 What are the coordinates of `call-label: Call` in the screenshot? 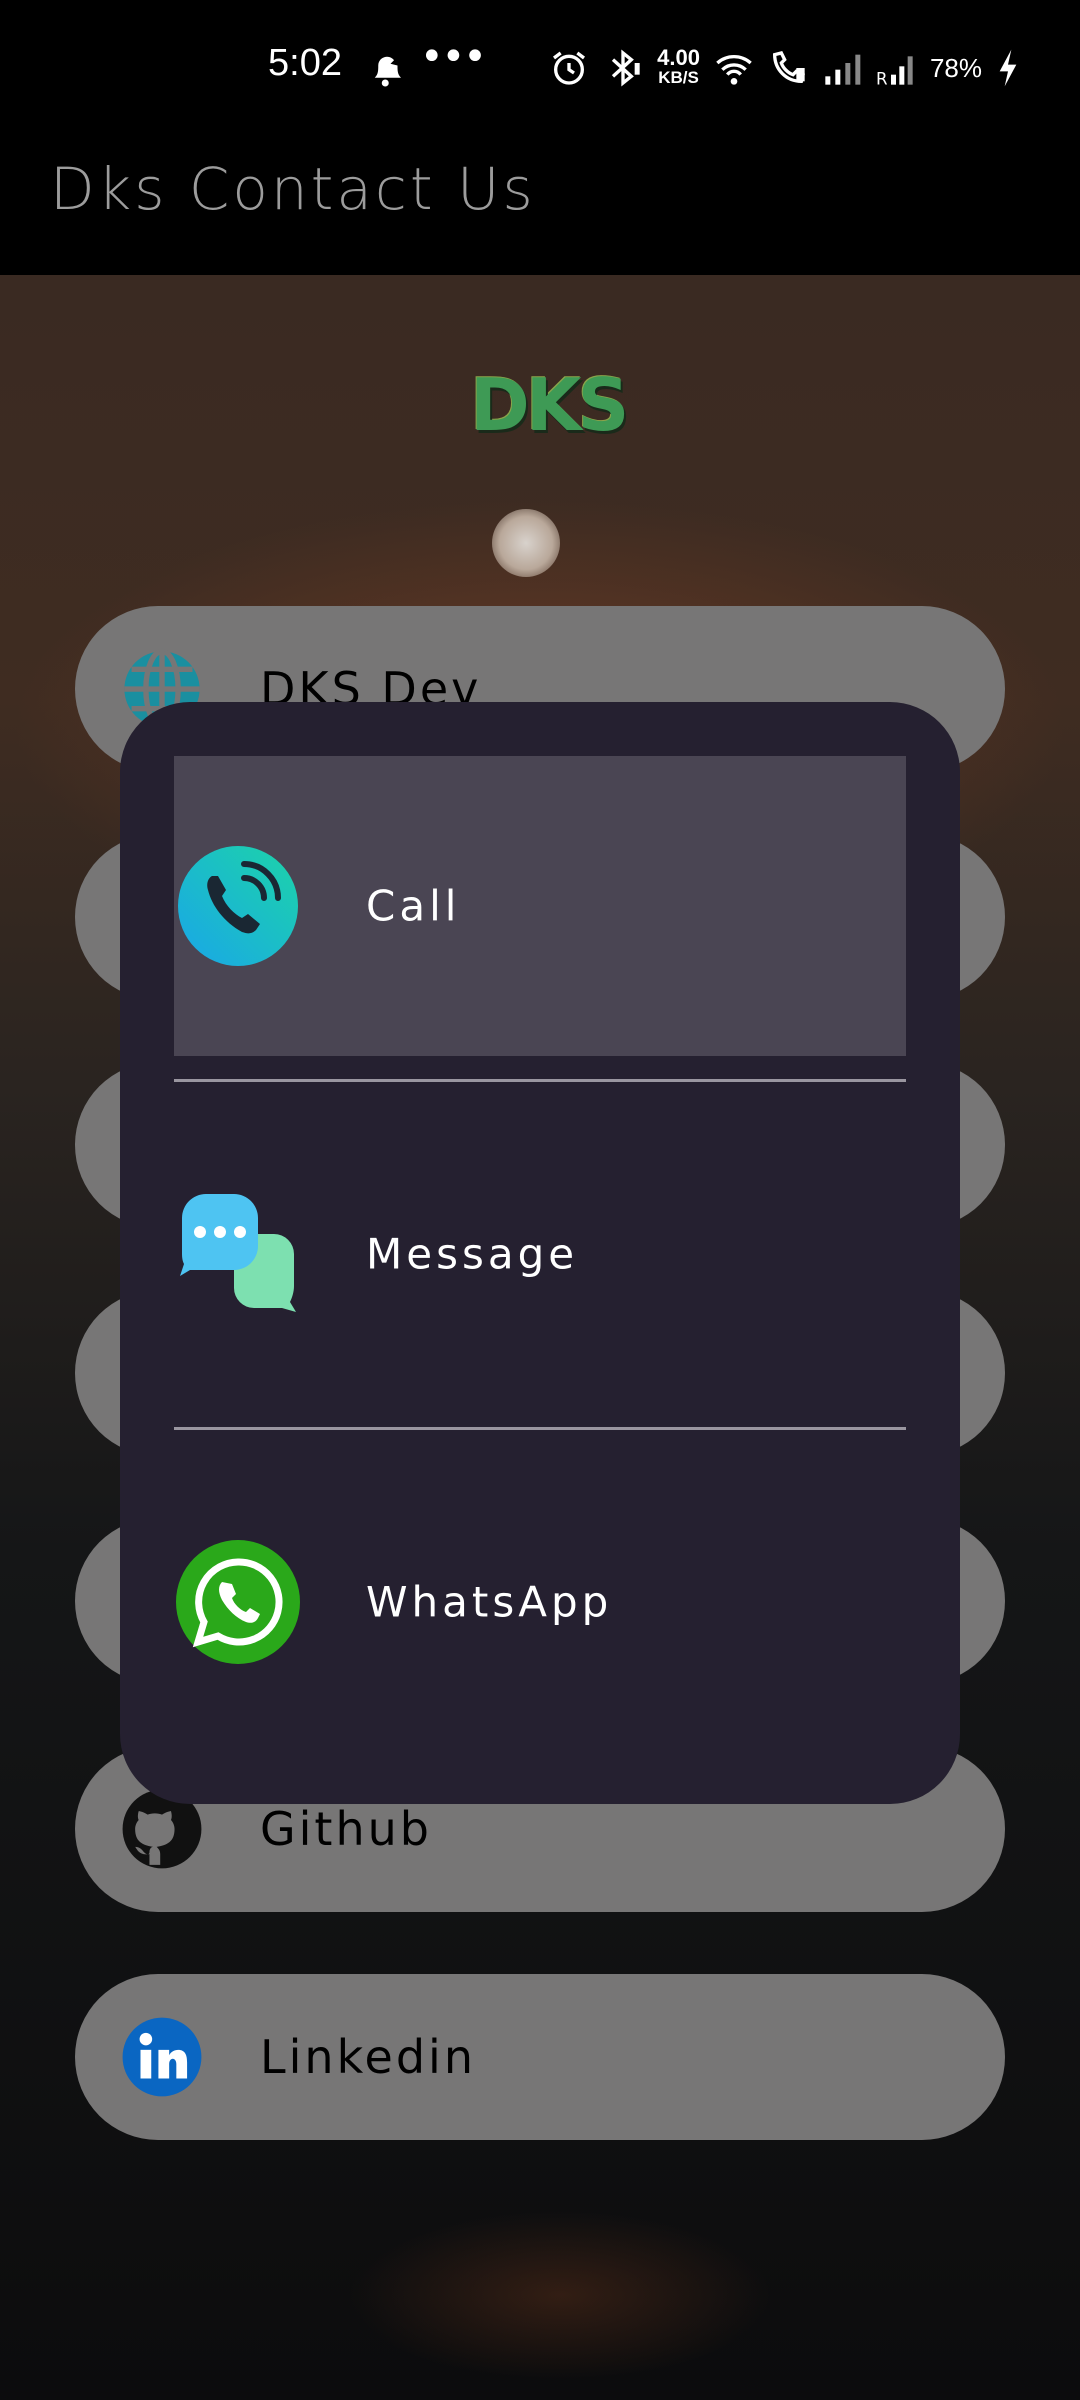 It's located at (413, 906).